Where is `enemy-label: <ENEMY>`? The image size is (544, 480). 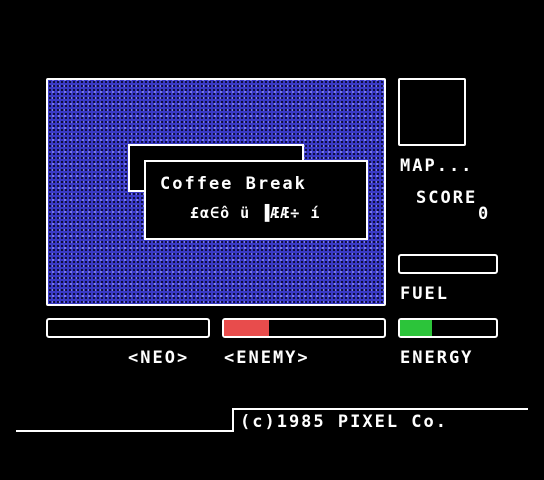 enemy-label: <ENEMY> is located at coordinates (267, 358).